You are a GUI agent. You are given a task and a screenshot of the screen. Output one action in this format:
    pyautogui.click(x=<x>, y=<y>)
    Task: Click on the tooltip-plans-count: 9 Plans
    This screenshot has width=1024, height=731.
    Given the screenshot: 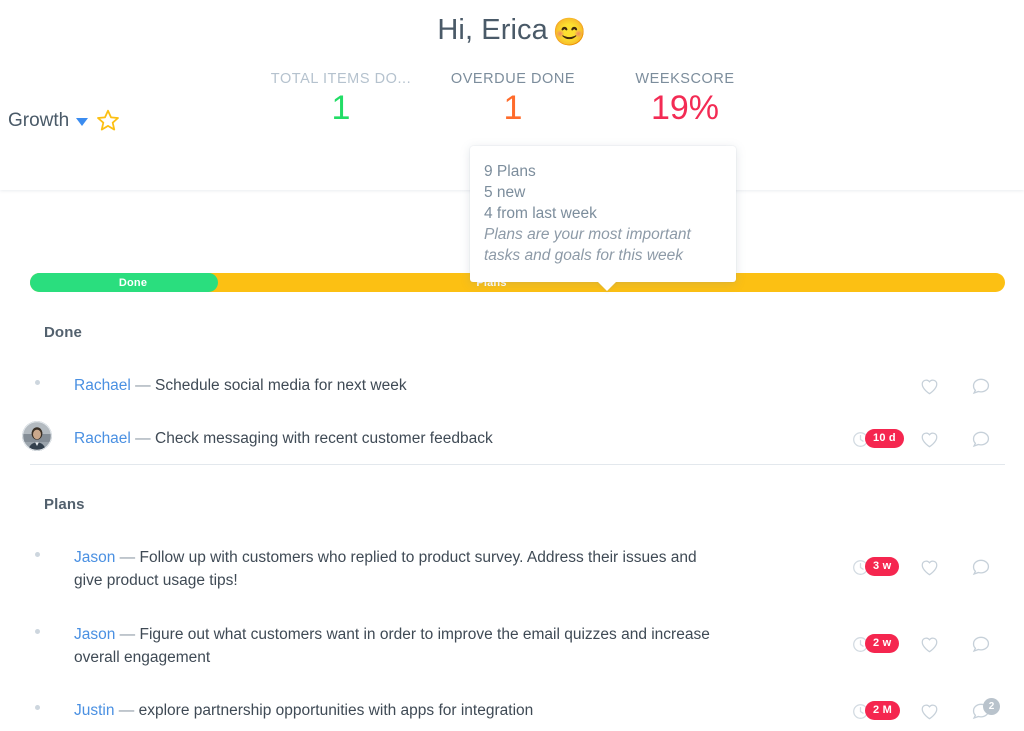 What is the action you would take?
    pyautogui.click(x=510, y=171)
    